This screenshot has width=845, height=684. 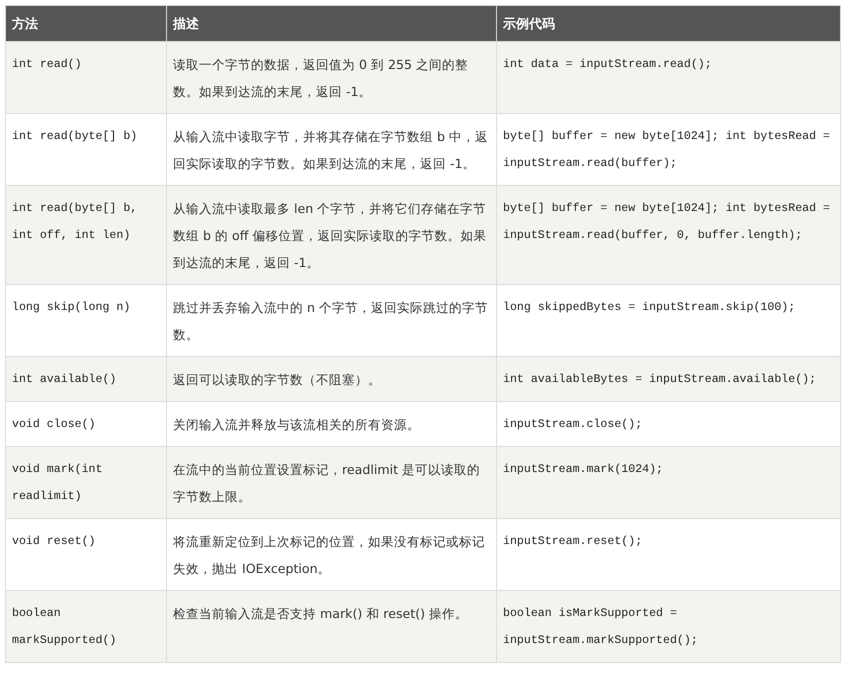 What do you see at coordinates (573, 425) in the screenshot?
I see `code-example: inputStream.close();` at bounding box center [573, 425].